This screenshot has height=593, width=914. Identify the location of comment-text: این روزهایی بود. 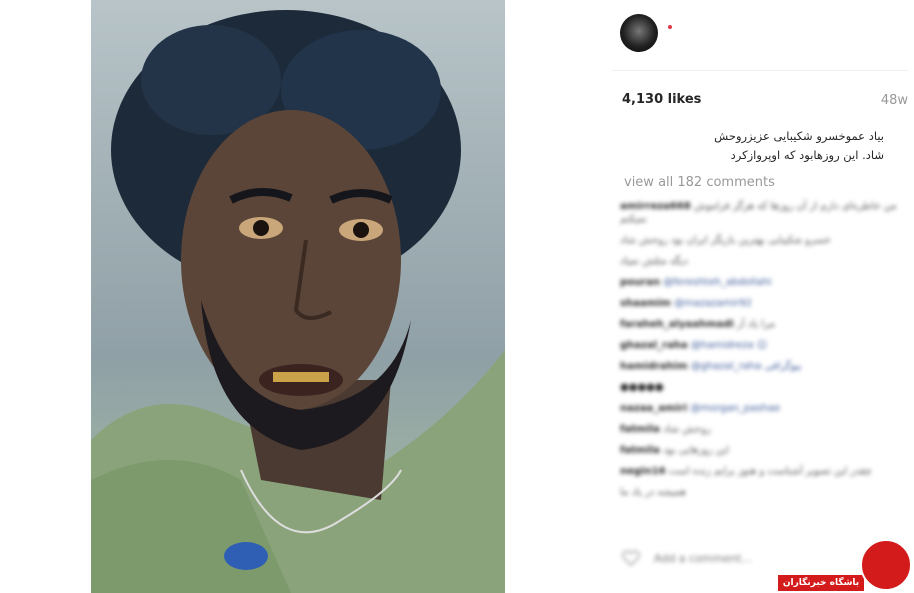
(696, 450).